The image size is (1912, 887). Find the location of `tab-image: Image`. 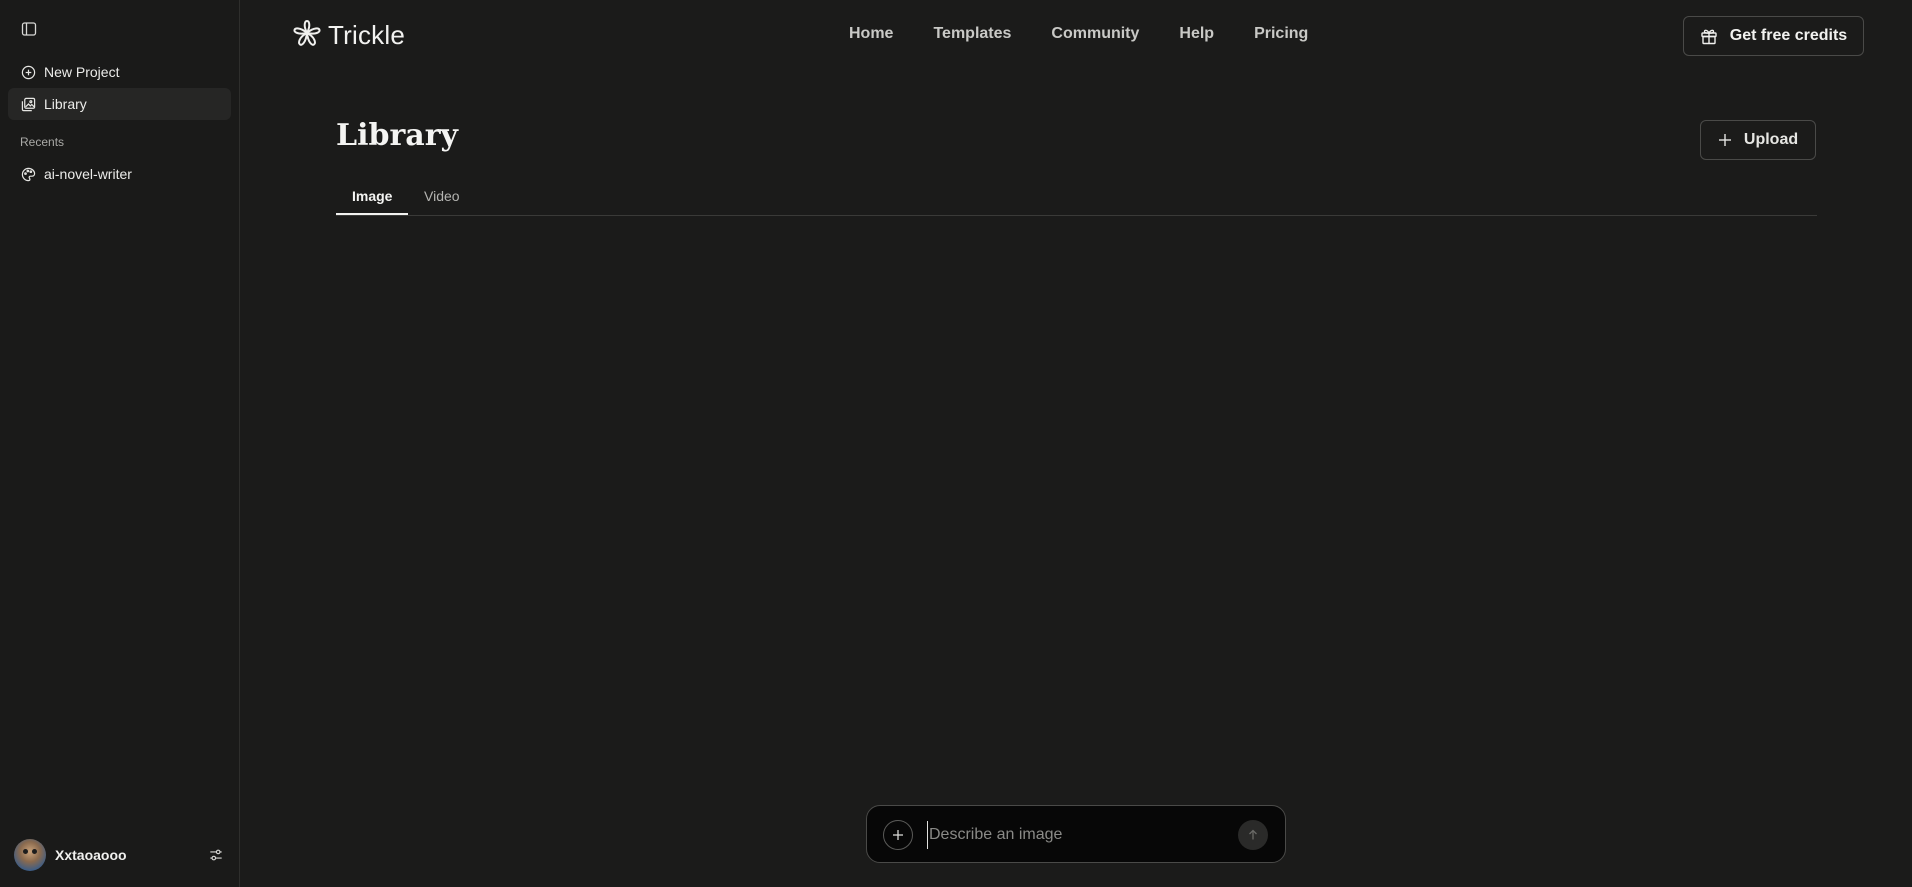

tab-image: Image is located at coordinates (372, 196).